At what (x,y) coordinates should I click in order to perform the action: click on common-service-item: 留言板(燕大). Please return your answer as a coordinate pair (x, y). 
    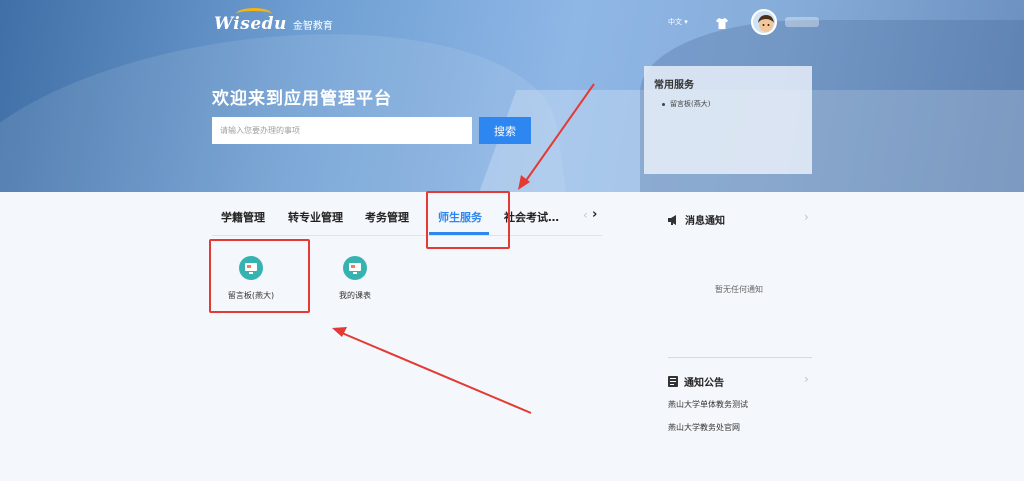
    Looking at the image, I should click on (732, 104).